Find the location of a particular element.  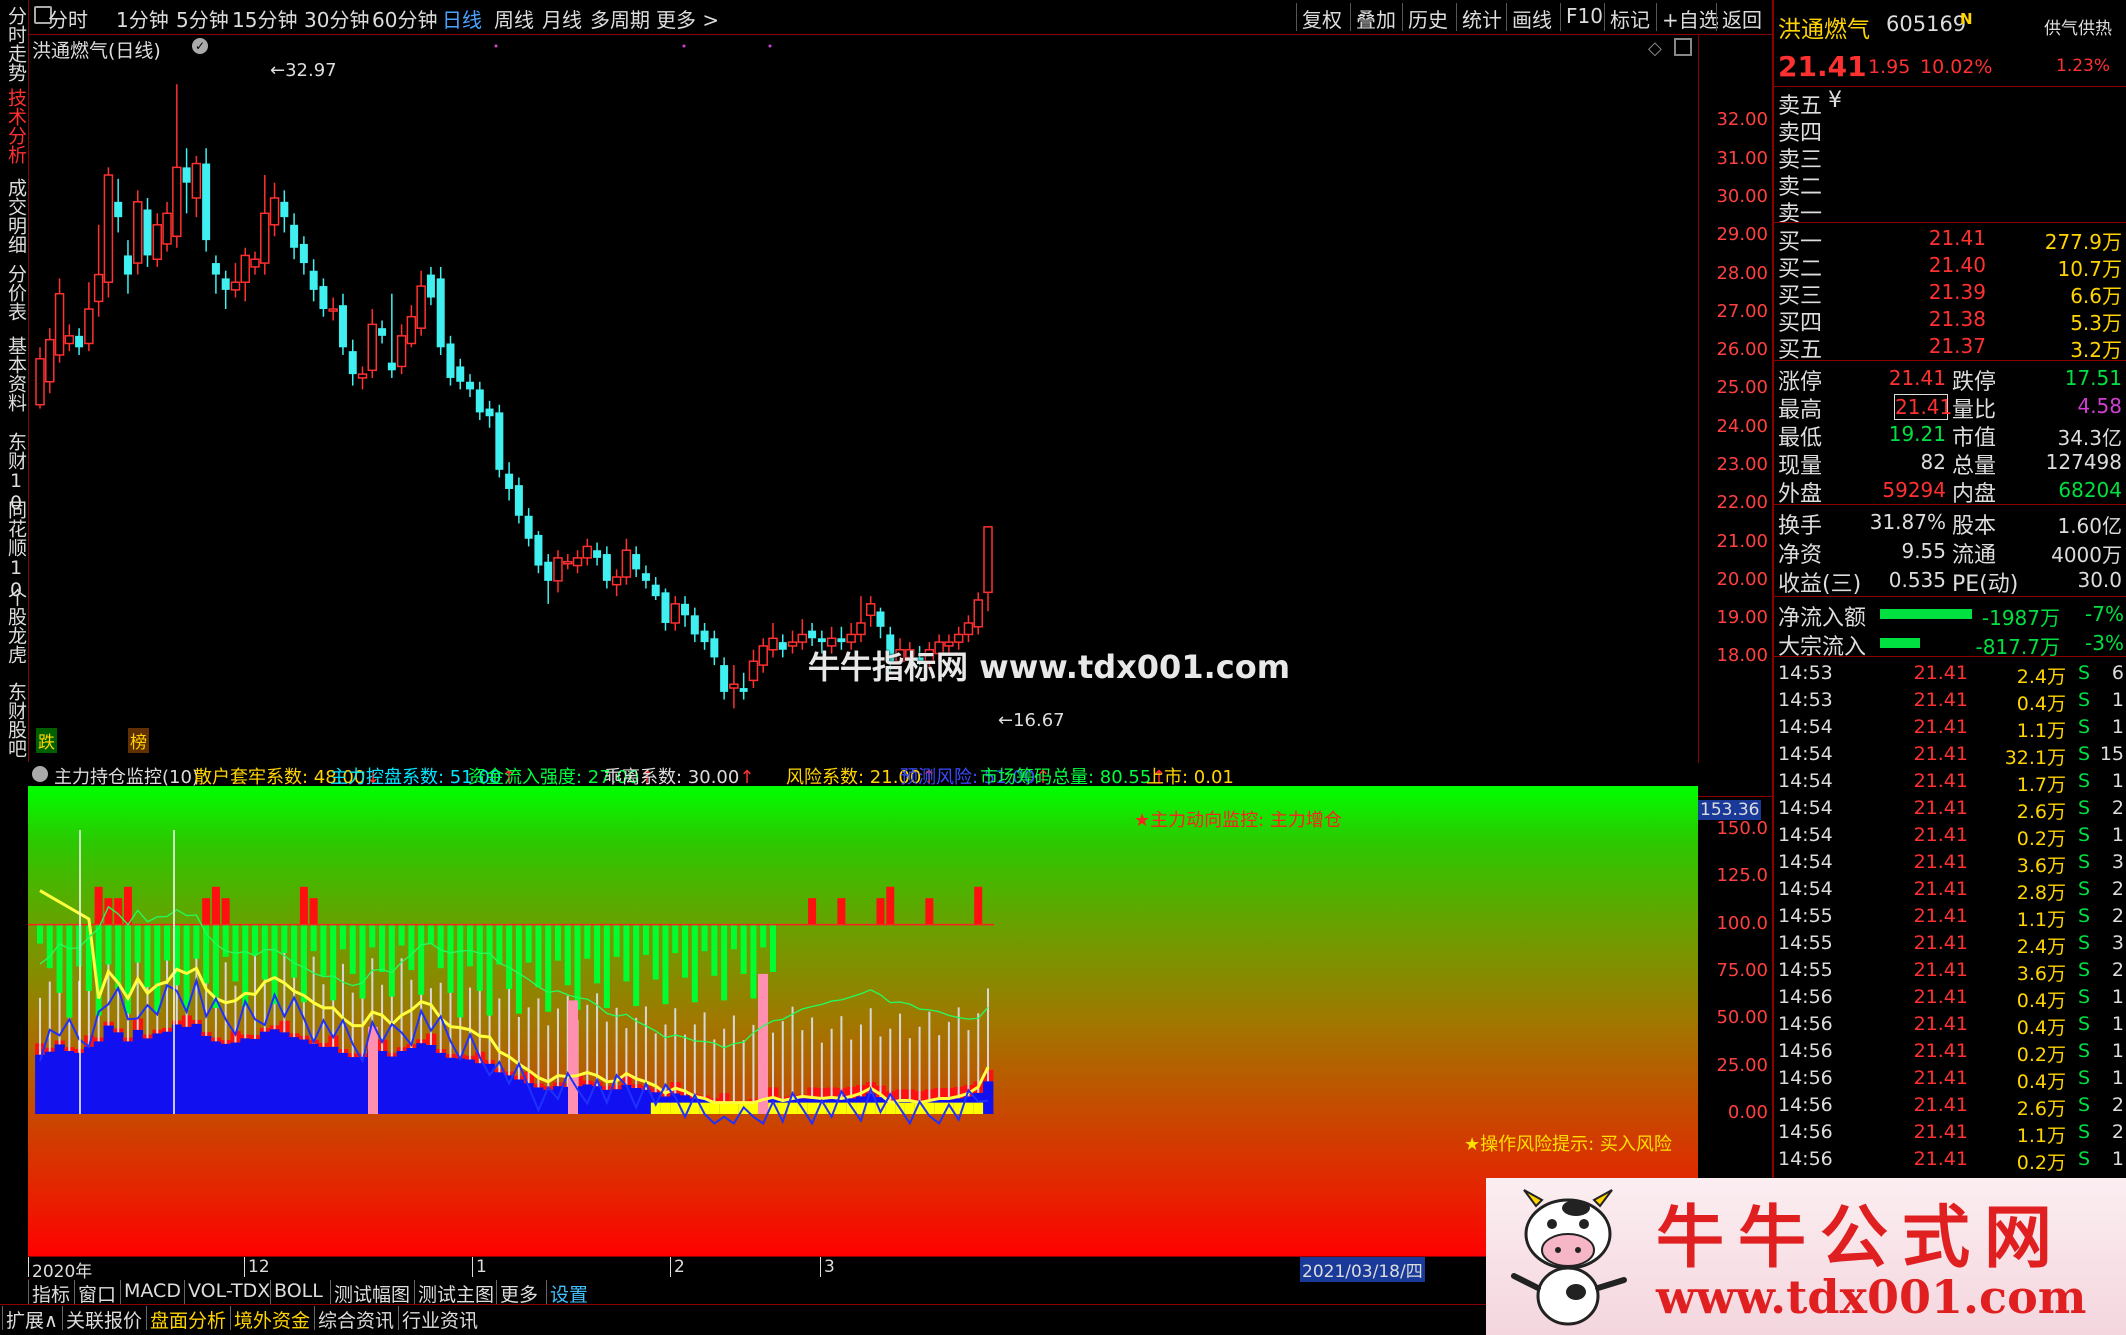

toolbar-button-7: +自选 is located at coordinates (1690, 18).